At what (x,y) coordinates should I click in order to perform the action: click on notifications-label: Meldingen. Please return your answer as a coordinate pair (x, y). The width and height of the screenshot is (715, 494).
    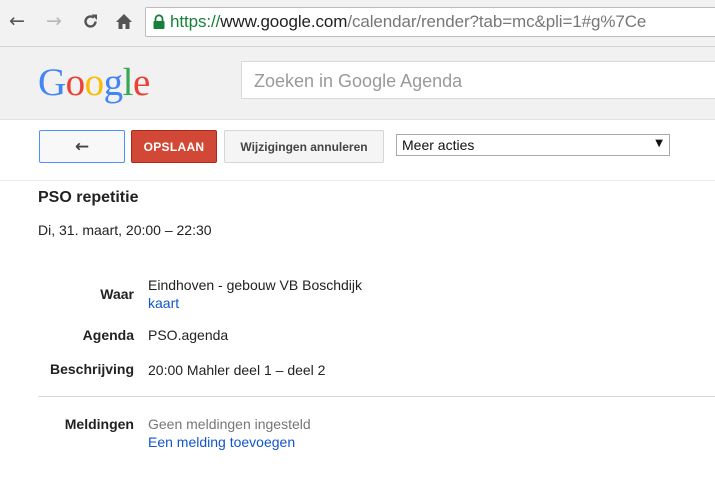
    Looking at the image, I should click on (99, 424).